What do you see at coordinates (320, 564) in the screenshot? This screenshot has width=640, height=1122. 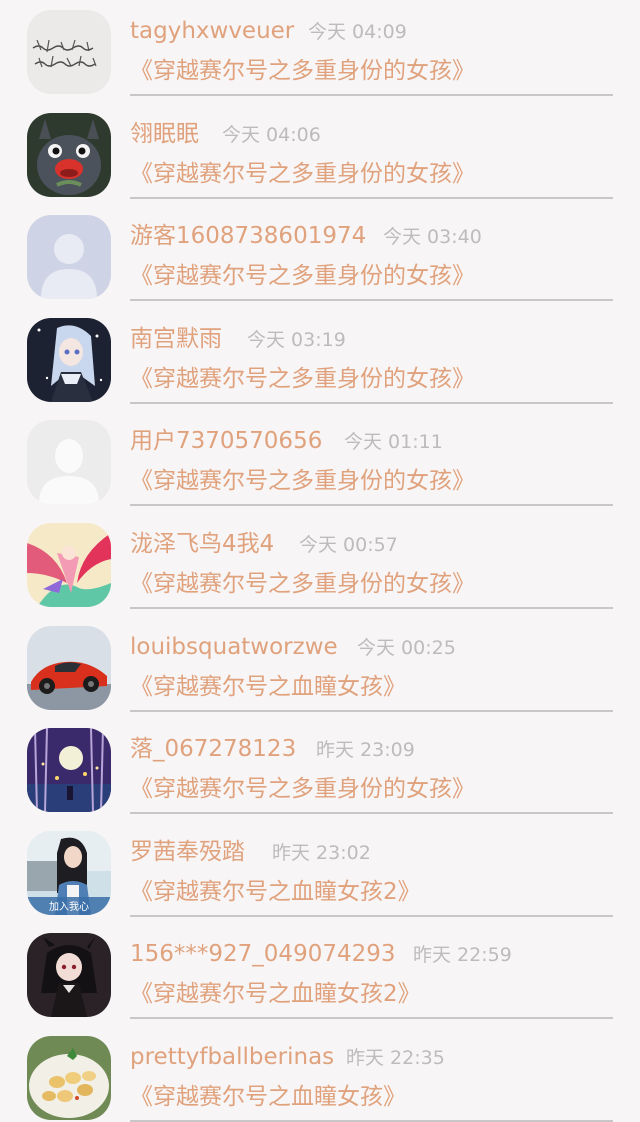 I see `list-item: 泷泽飞鸟4我4 今天 00:57 《穿越赛尔号之多重身份的女孩》` at bounding box center [320, 564].